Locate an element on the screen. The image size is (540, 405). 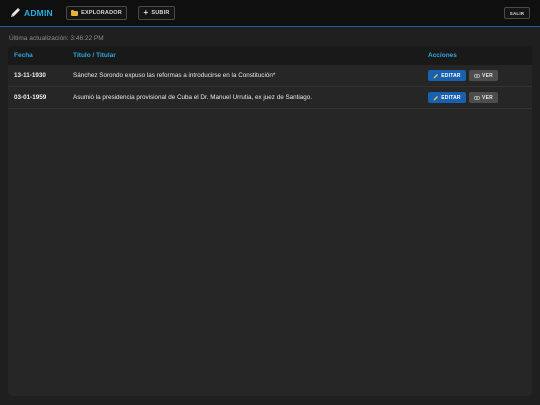
upload-button-label: SUBIR is located at coordinates (160, 13).